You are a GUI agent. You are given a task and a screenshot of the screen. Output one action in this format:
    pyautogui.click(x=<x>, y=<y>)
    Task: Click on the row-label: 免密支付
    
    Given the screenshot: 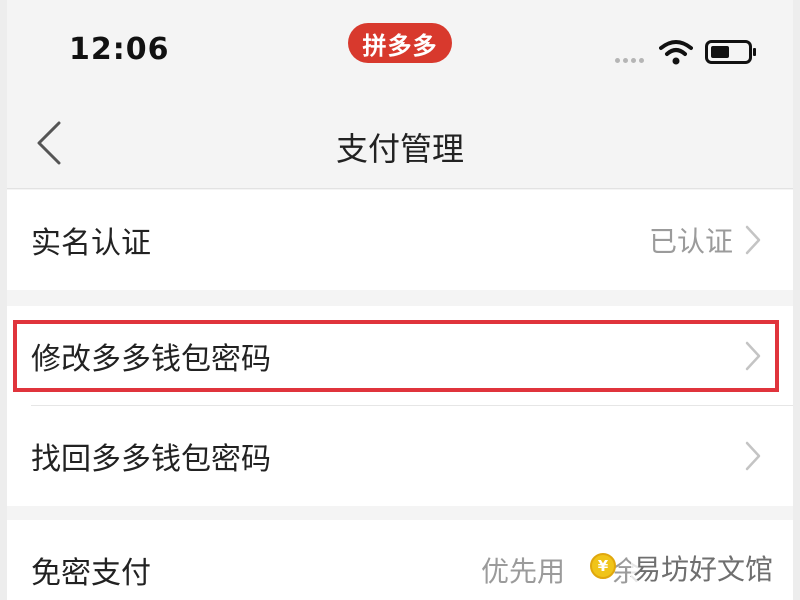 What is the action you would take?
    pyautogui.click(x=91, y=573)
    